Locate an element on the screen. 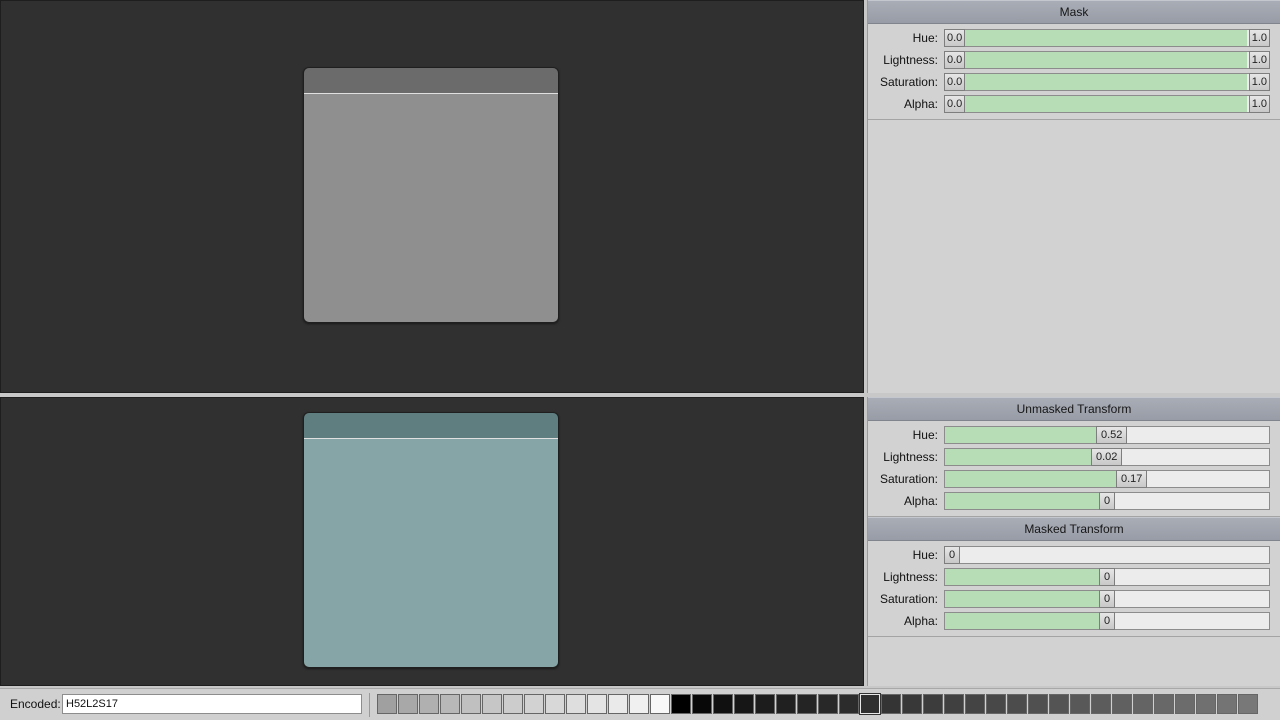  masked-slider-row: Lightness: 0 is located at coordinates (1074, 577).